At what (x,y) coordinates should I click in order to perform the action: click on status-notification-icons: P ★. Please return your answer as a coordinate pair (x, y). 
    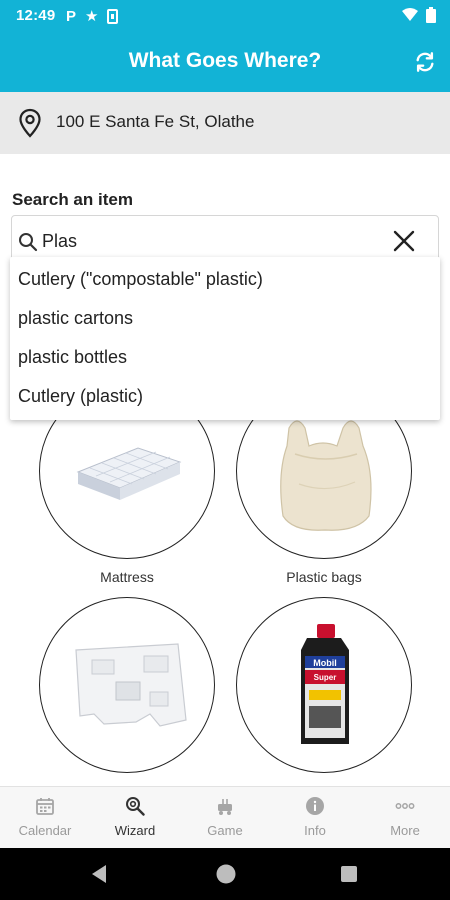
    Looking at the image, I should click on (92, 16).